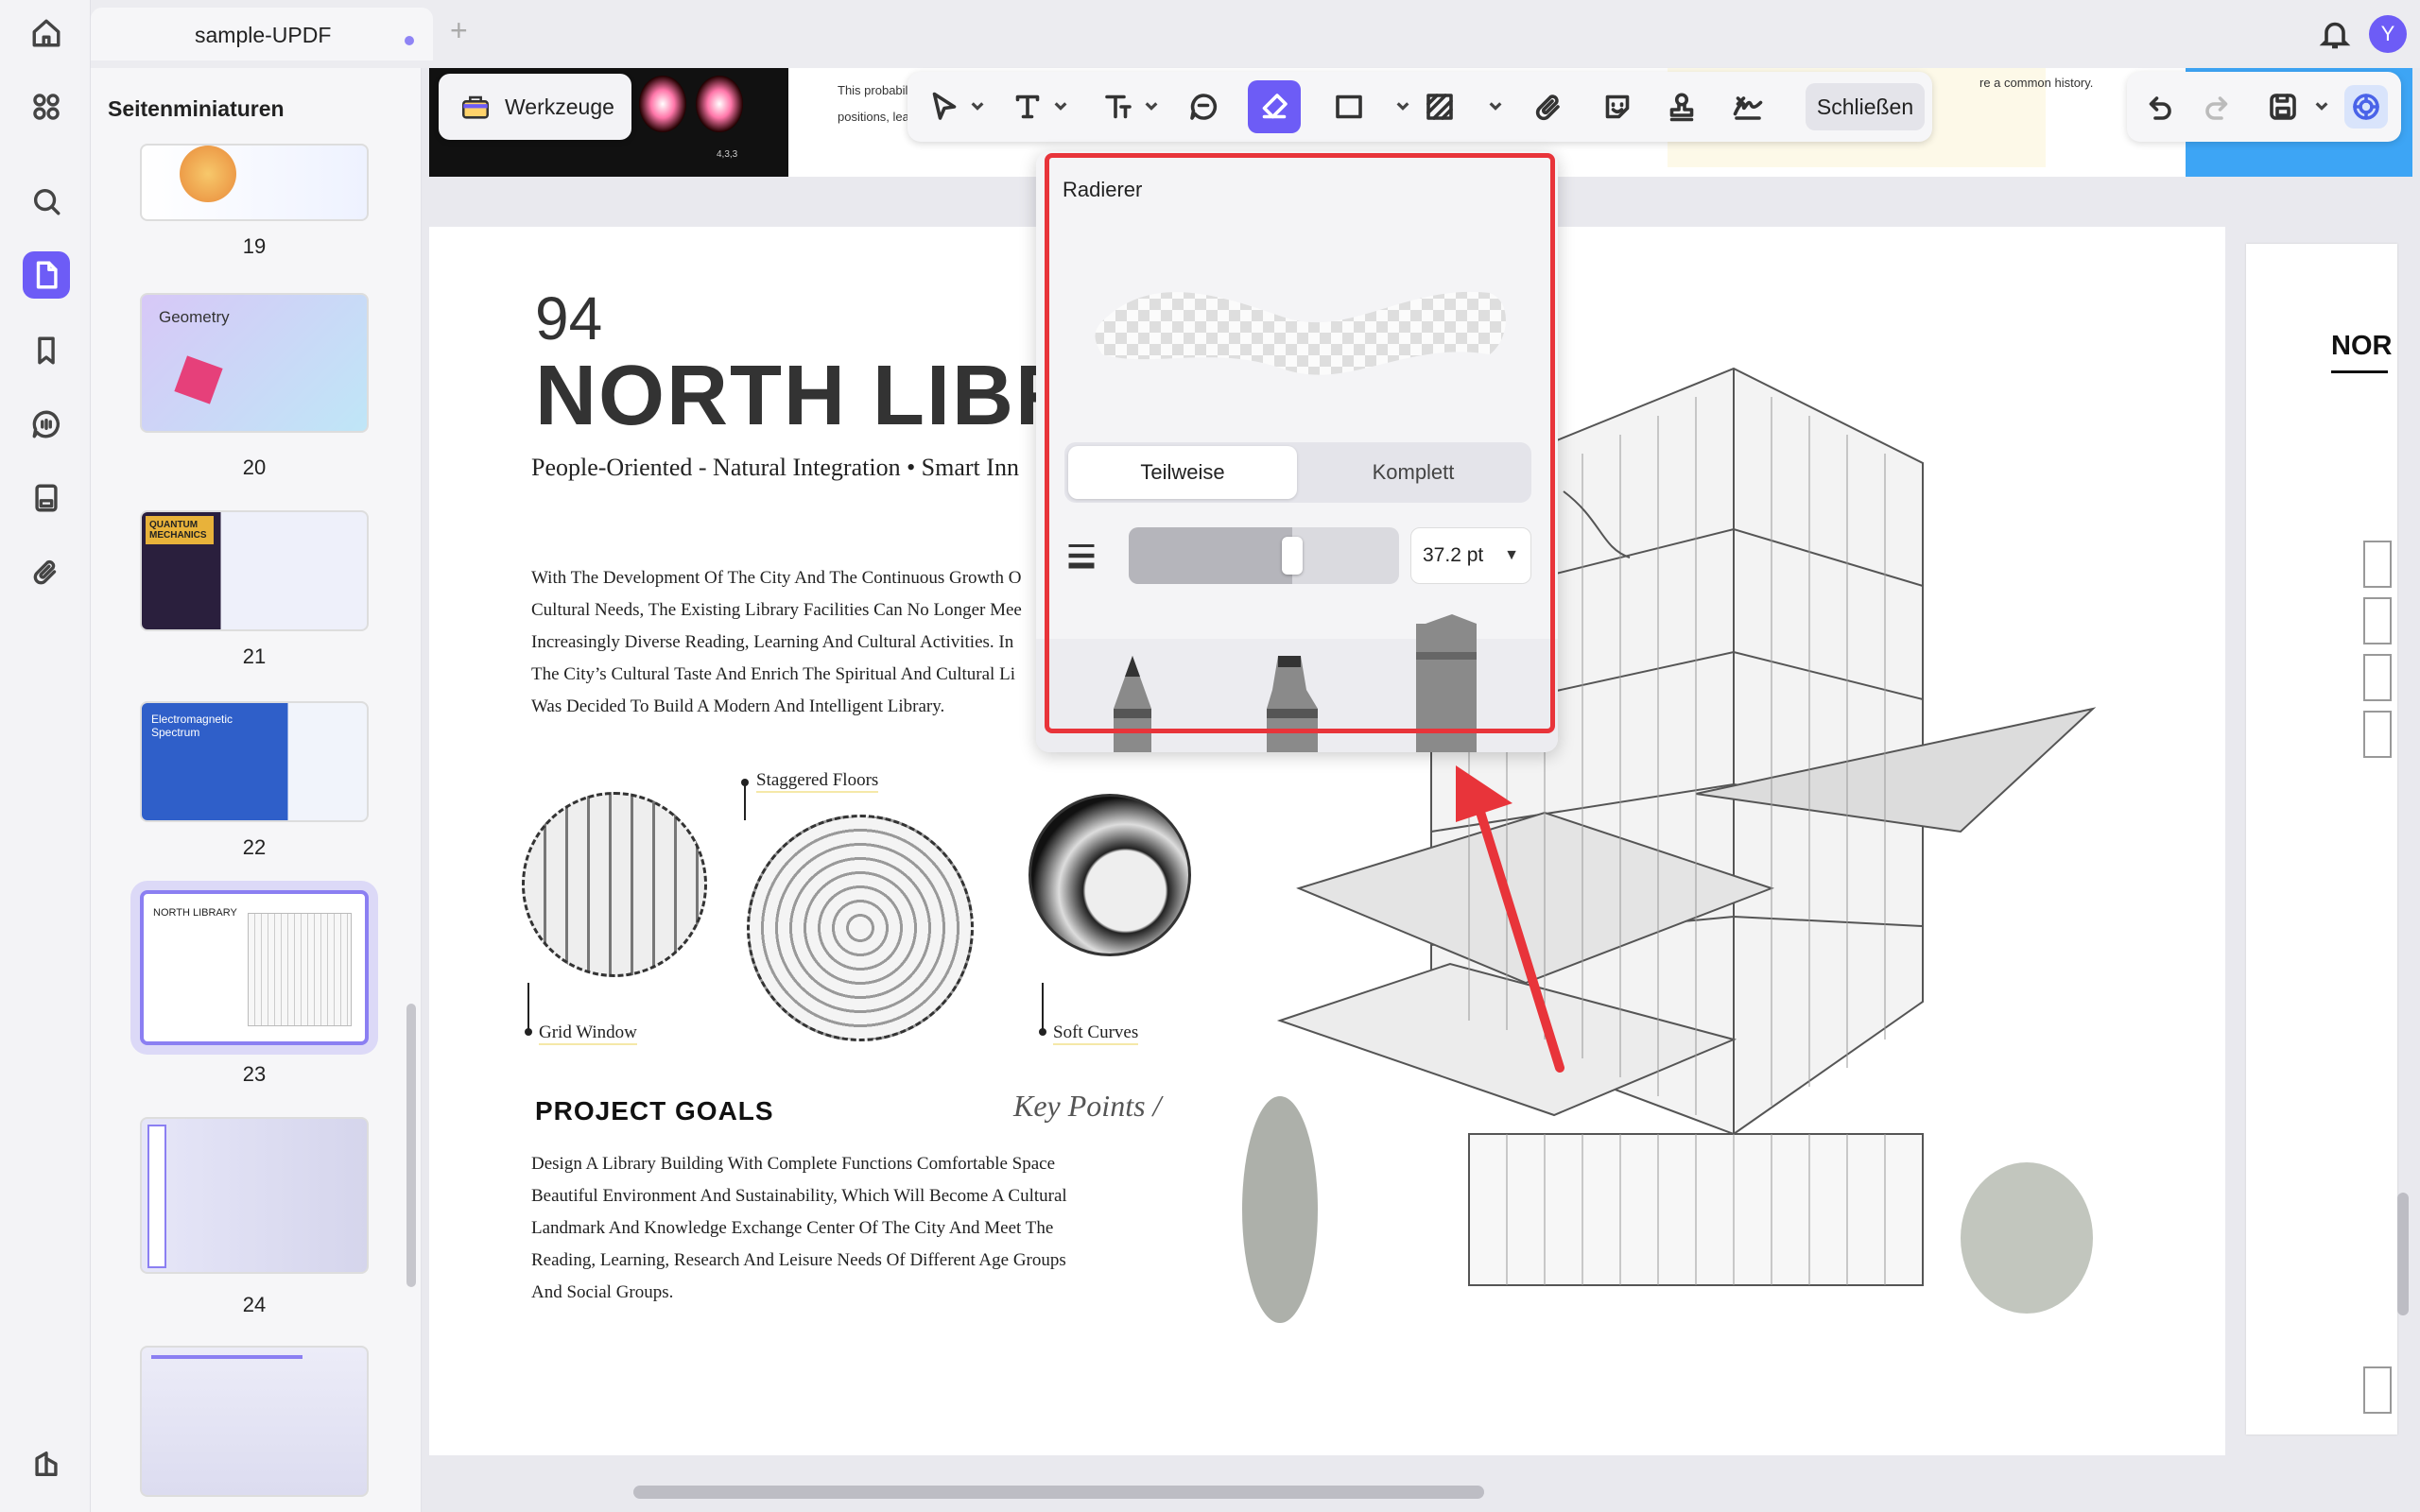 This screenshot has height=1512, width=2420. What do you see at coordinates (45, 756) in the screenshot?
I see `left-icon-rail` at bounding box center [45, 756].